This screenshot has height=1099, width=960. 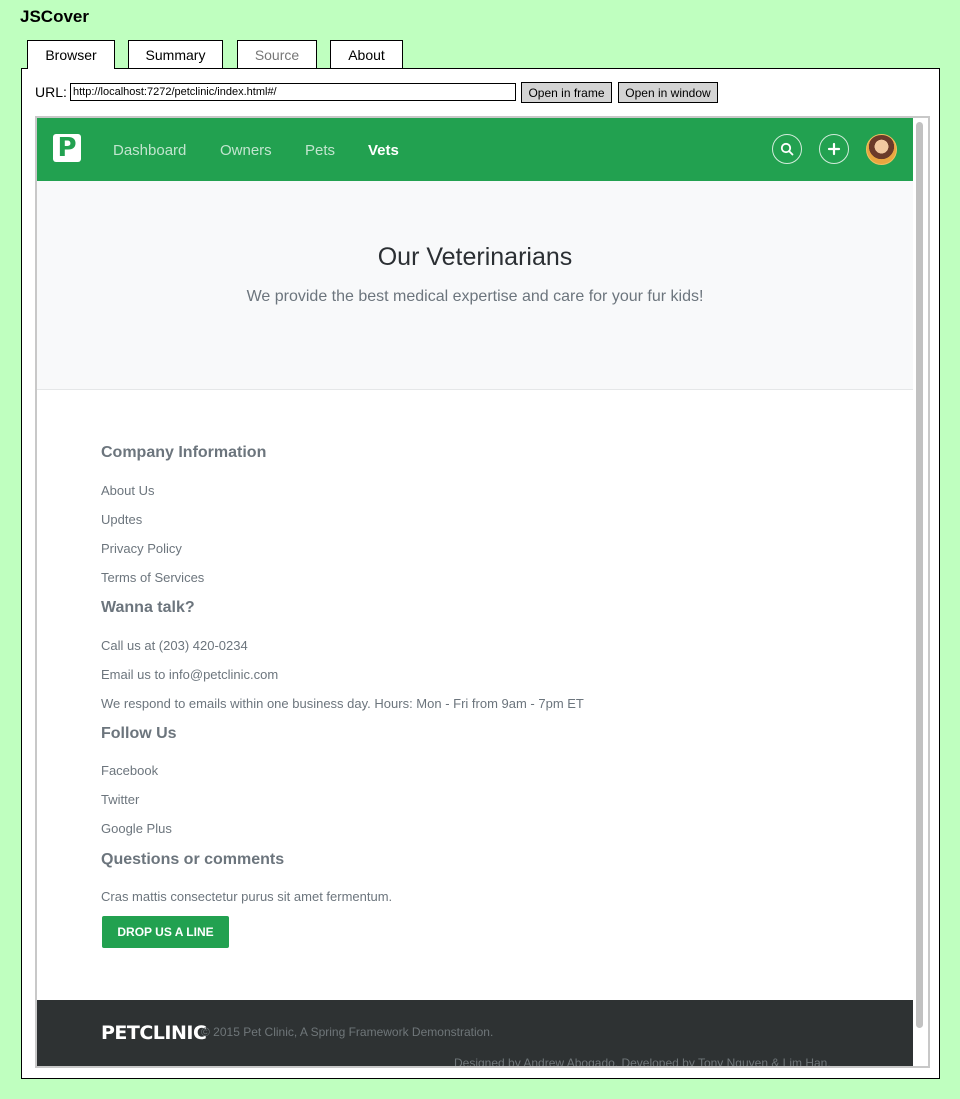 I want to click on company-info-heading: Company Information, so click(x=184, y=452).